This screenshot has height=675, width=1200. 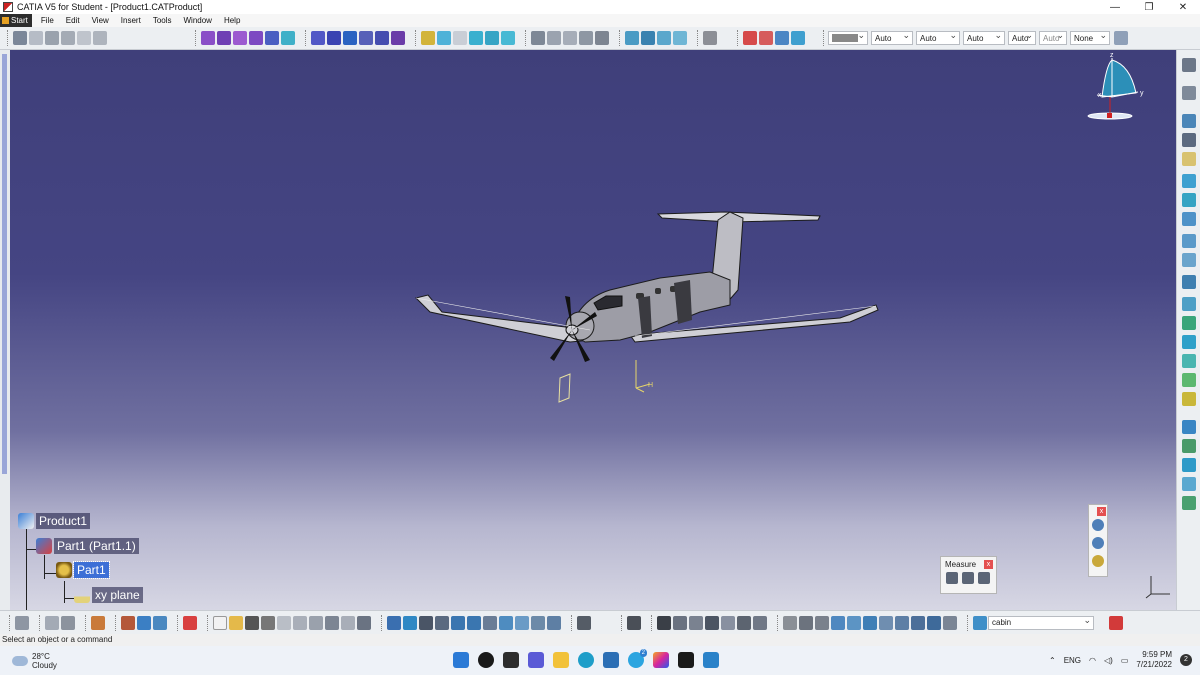 I want to click on explode-icon, so click(x=350, y=38).